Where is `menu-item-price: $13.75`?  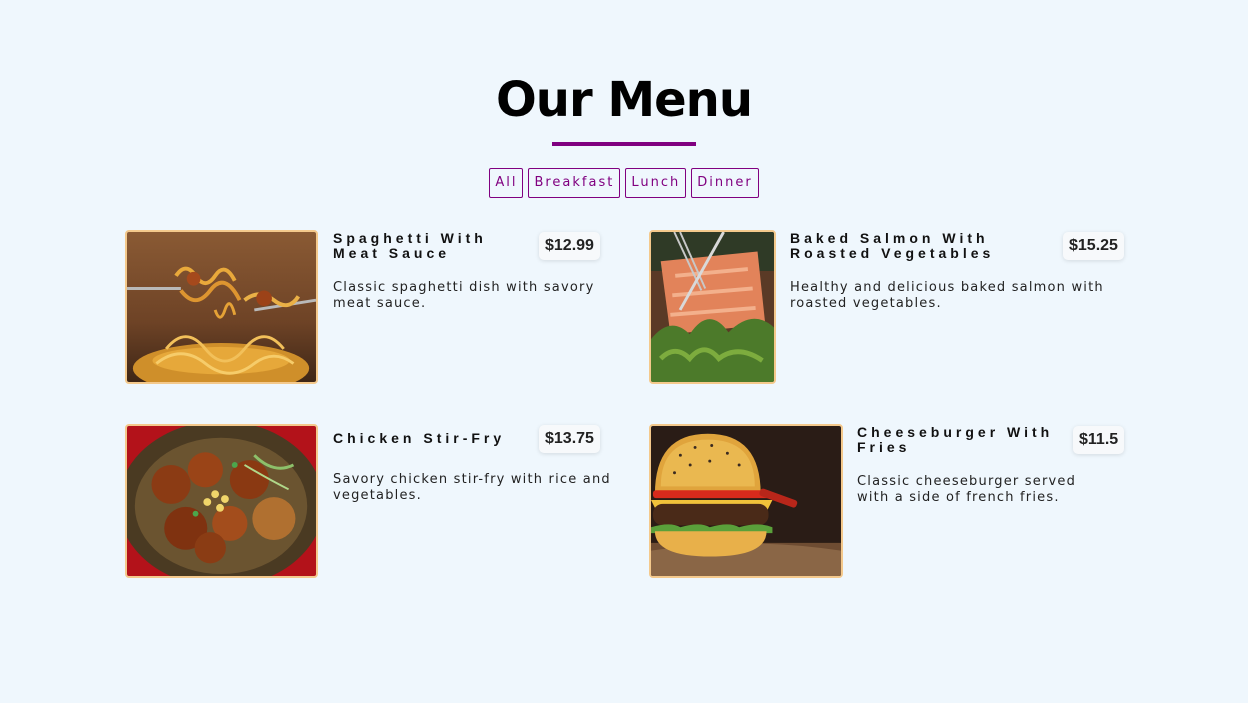 menu-item-price: $13.75 is located at coordinates (569, 439).